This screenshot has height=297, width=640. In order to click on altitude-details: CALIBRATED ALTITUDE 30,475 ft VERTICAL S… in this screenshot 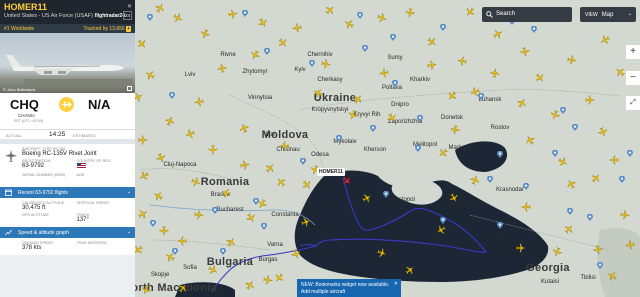, I will do `click(67, 212)`.